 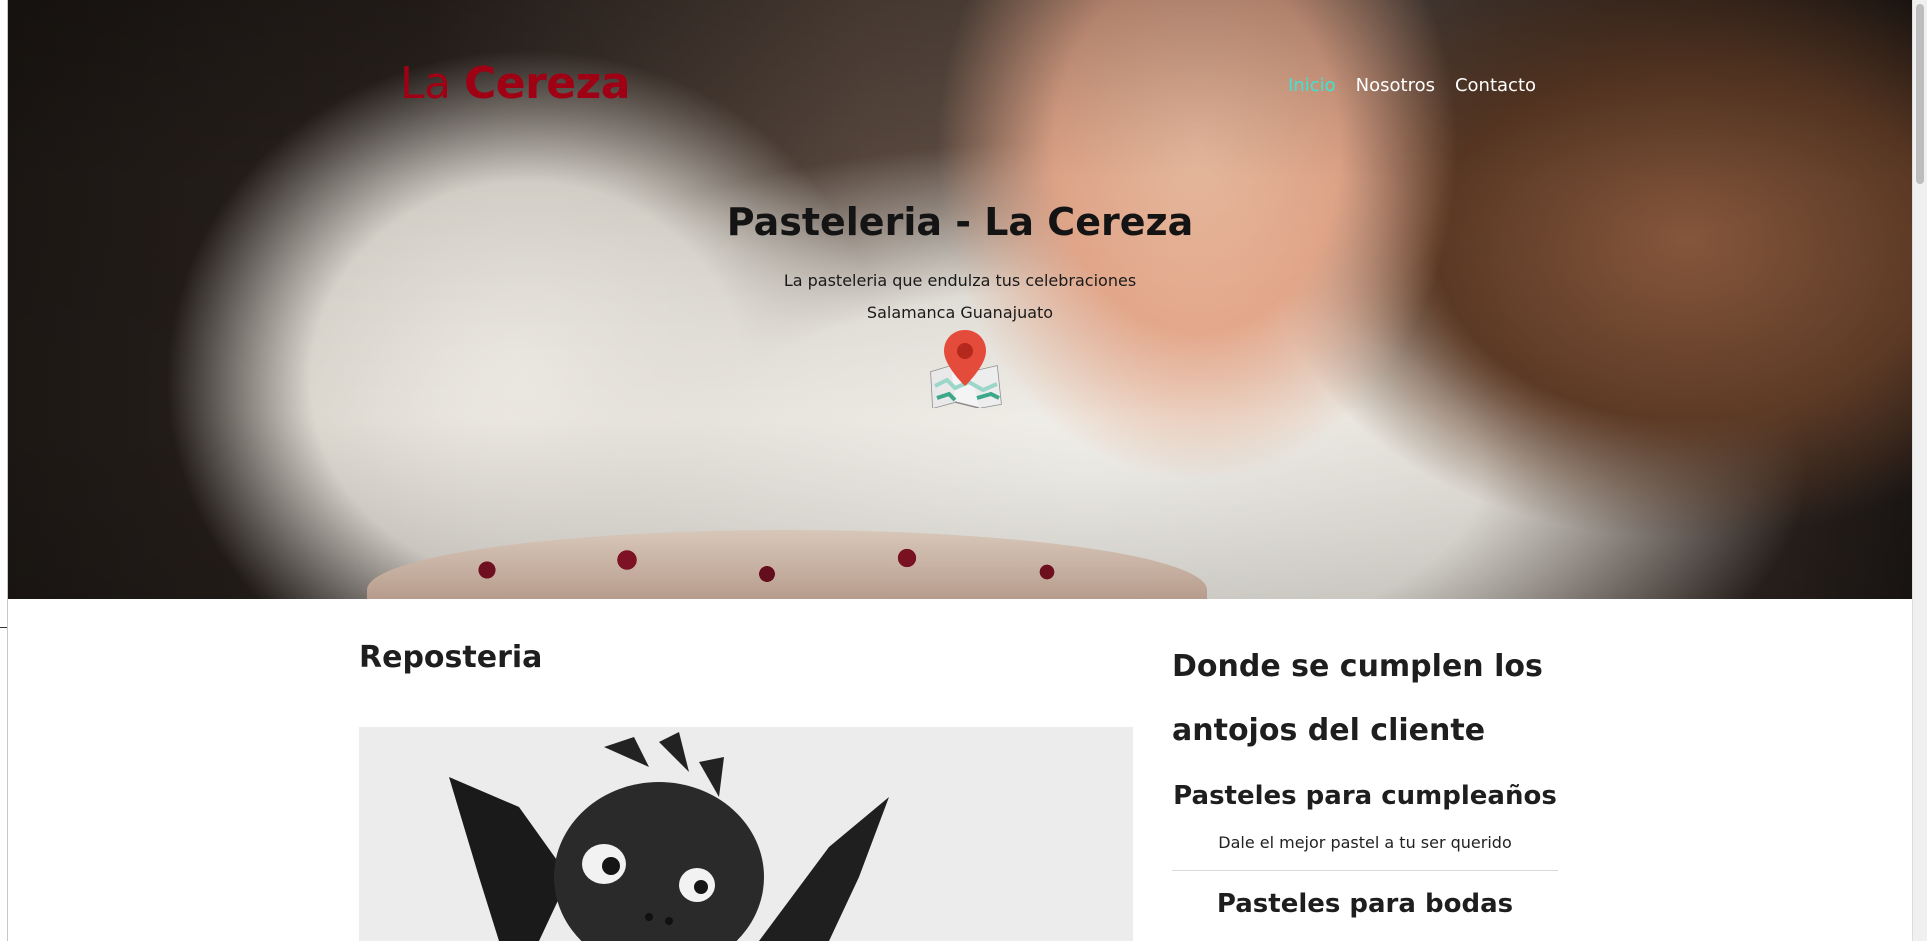 What do you see at coordinates (1357, 698) in the screenshot?
I see `services-heading: Donde se cumplen los antojos del cliente` at bounding box center [1357, 698].